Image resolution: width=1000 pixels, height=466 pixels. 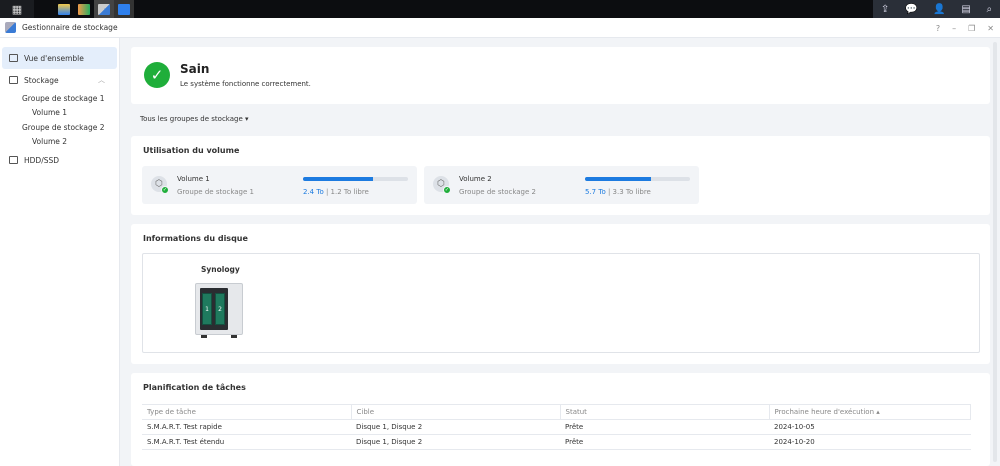 I want to click on sidebar-item-hdd-ssd: HDD/SSD, so click(x=59, y=160).